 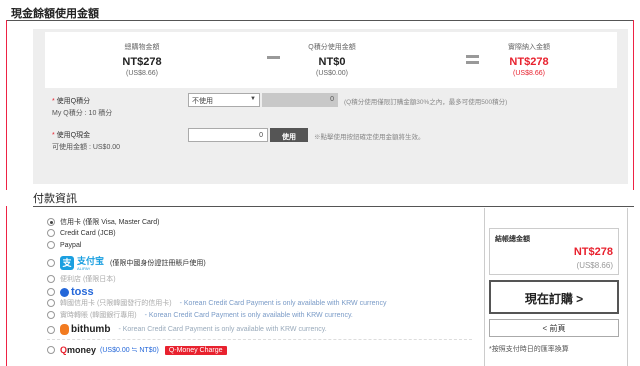 What do you see at coordinates (142, 47) in the screenshot?
I see `total-amount-label: 總購物金額` at bounding box center [142, 47].